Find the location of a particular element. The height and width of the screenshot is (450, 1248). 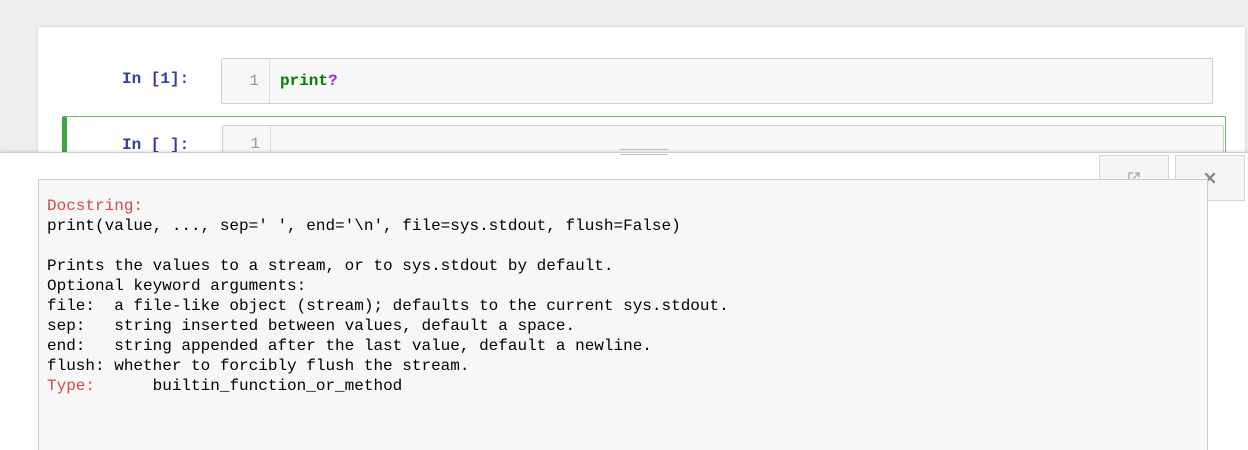

input-prompt: In [1]: is located at coordinates (156, 79).